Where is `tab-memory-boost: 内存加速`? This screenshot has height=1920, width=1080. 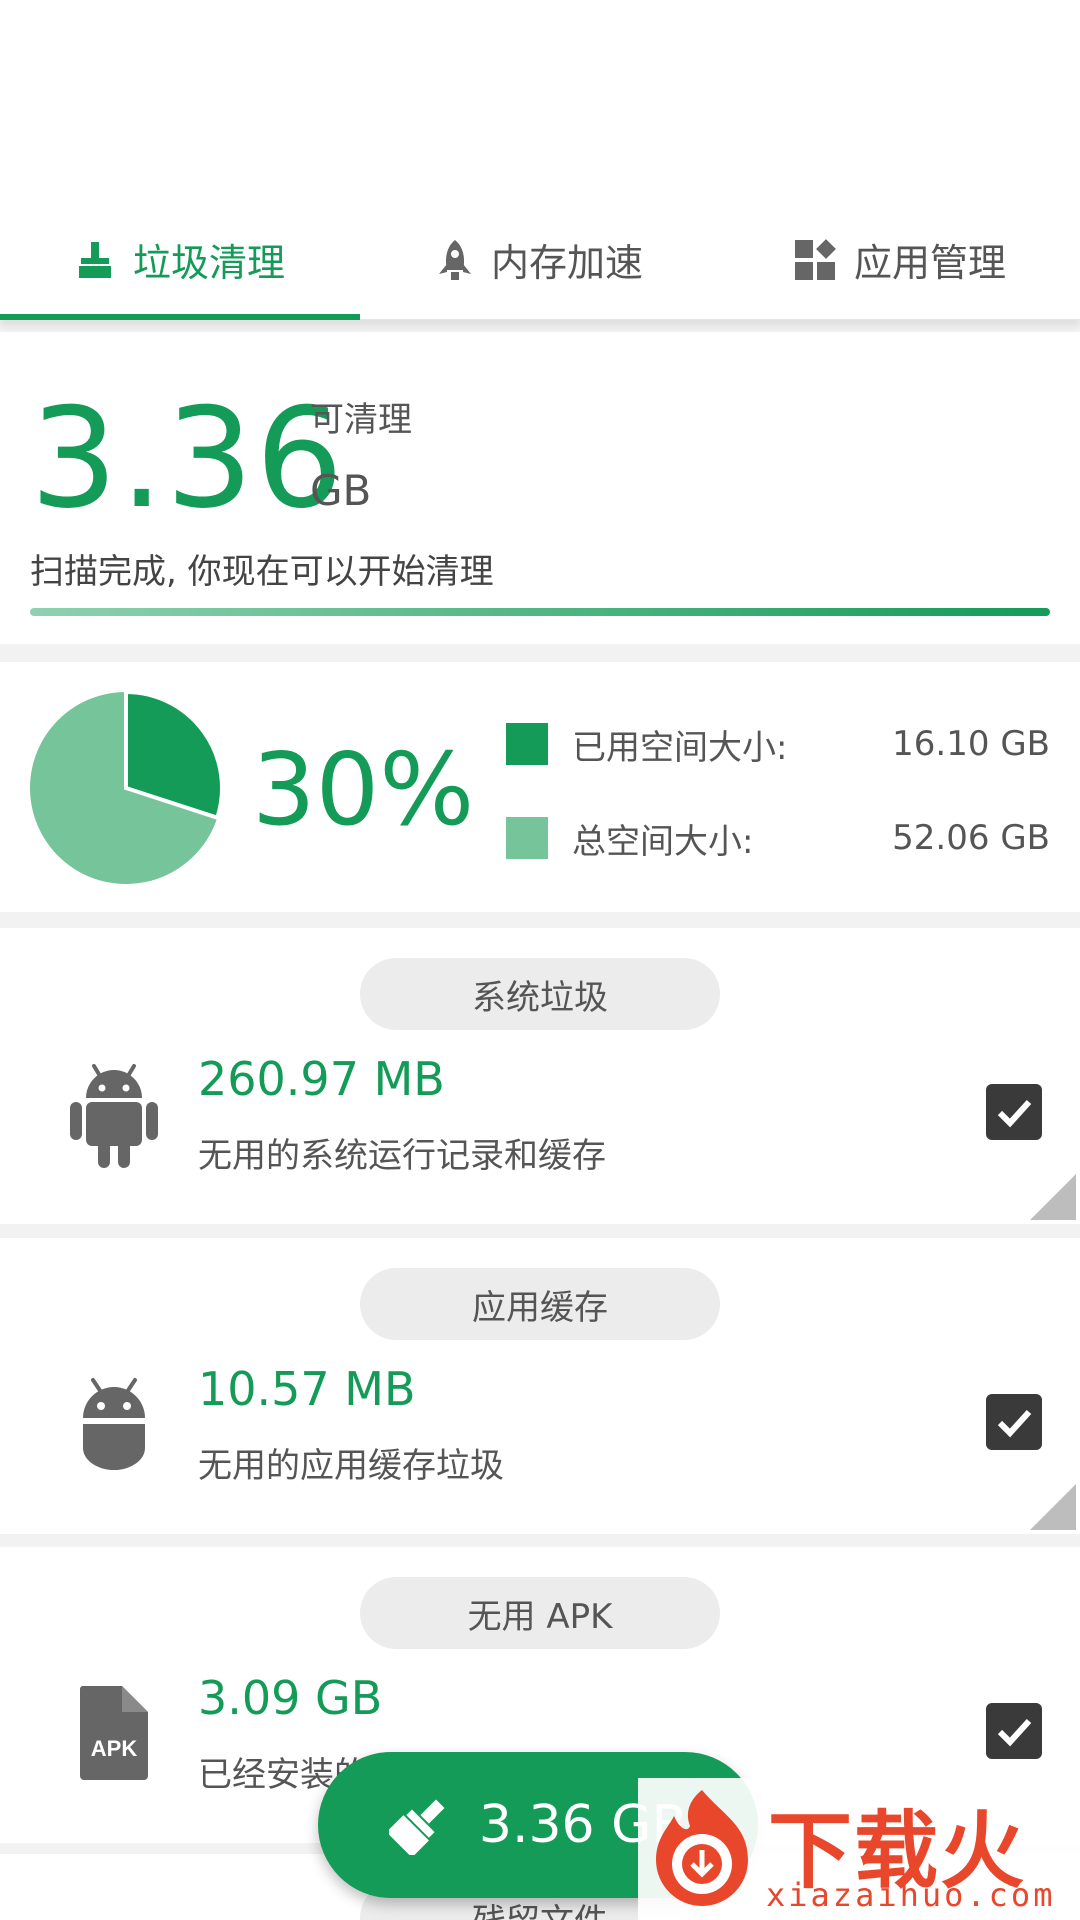 tab-memory-boost: 内存加速 is located at coordinates (540, 259).